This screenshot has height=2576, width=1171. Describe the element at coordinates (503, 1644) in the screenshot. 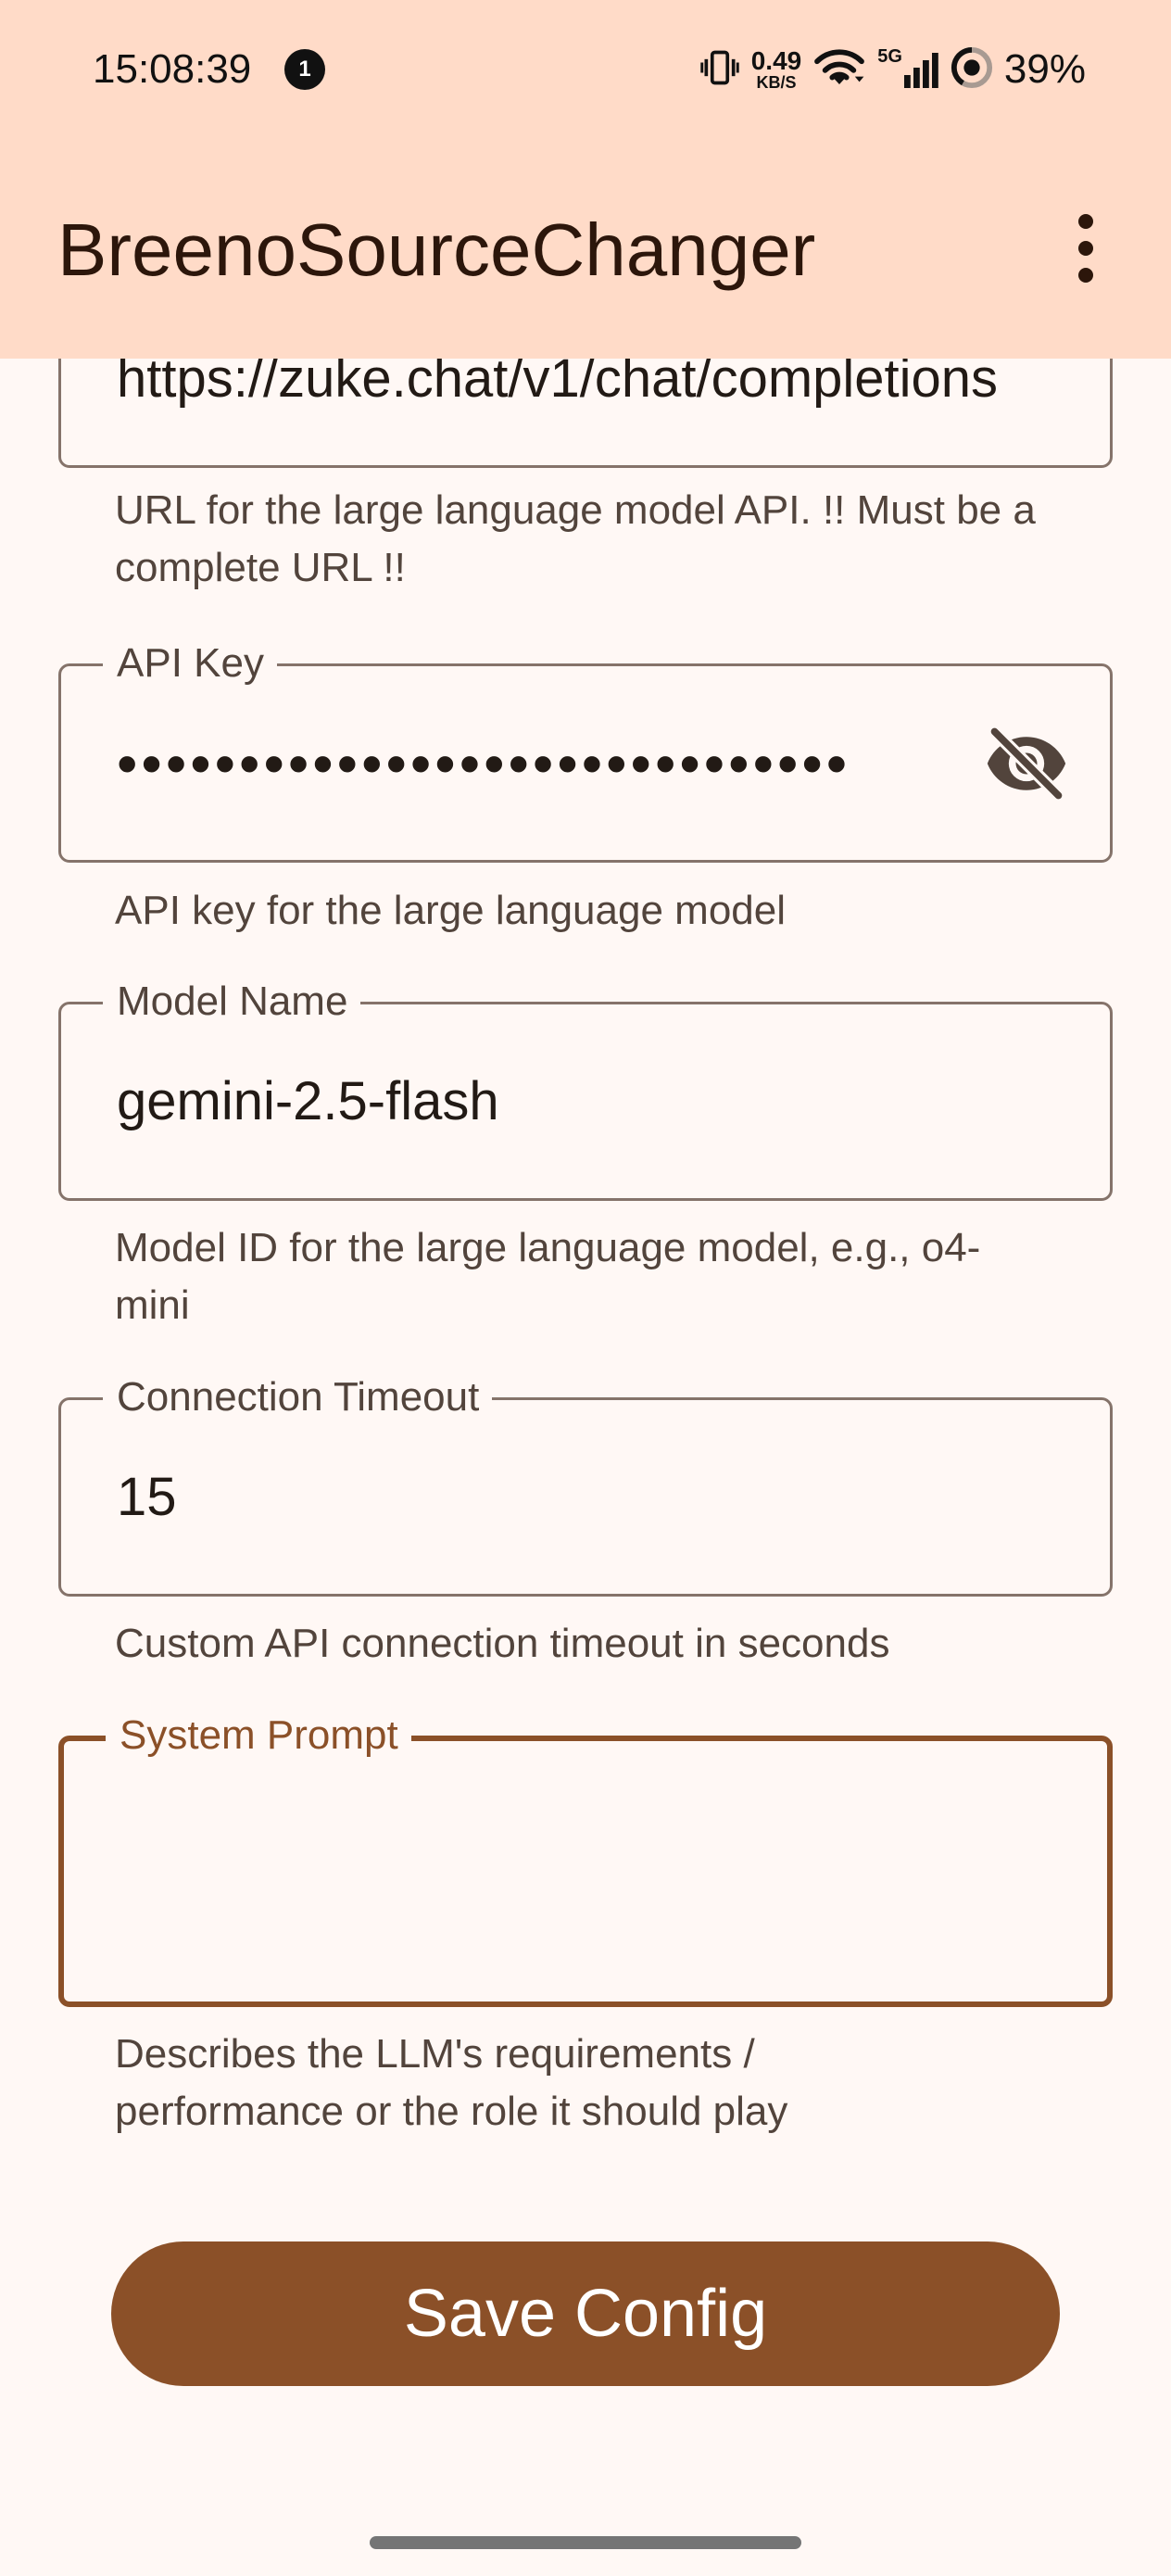

I see `timeout-helper: Custom API connection timeout in seconds` at that location.